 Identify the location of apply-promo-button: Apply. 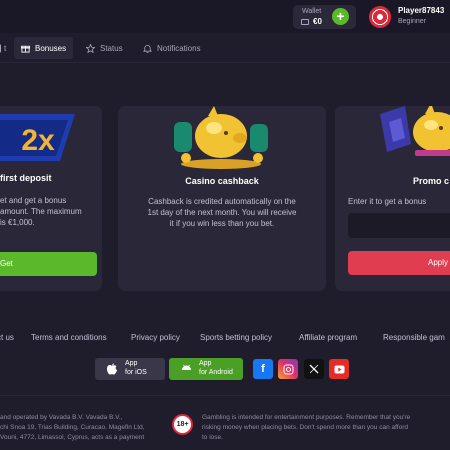
(399, 263).